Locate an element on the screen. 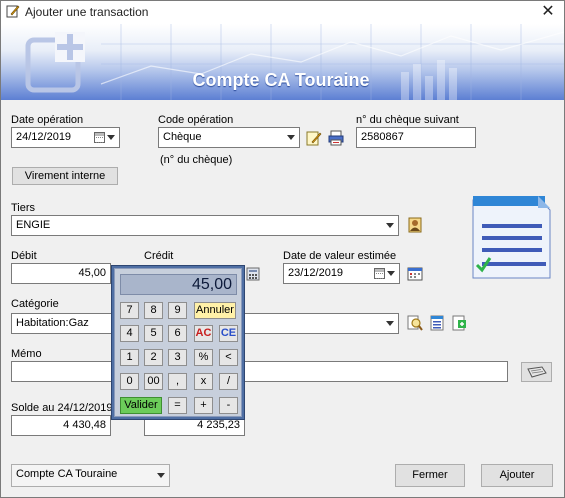  calc-key-divide: / is located at coordinates (228, 381).